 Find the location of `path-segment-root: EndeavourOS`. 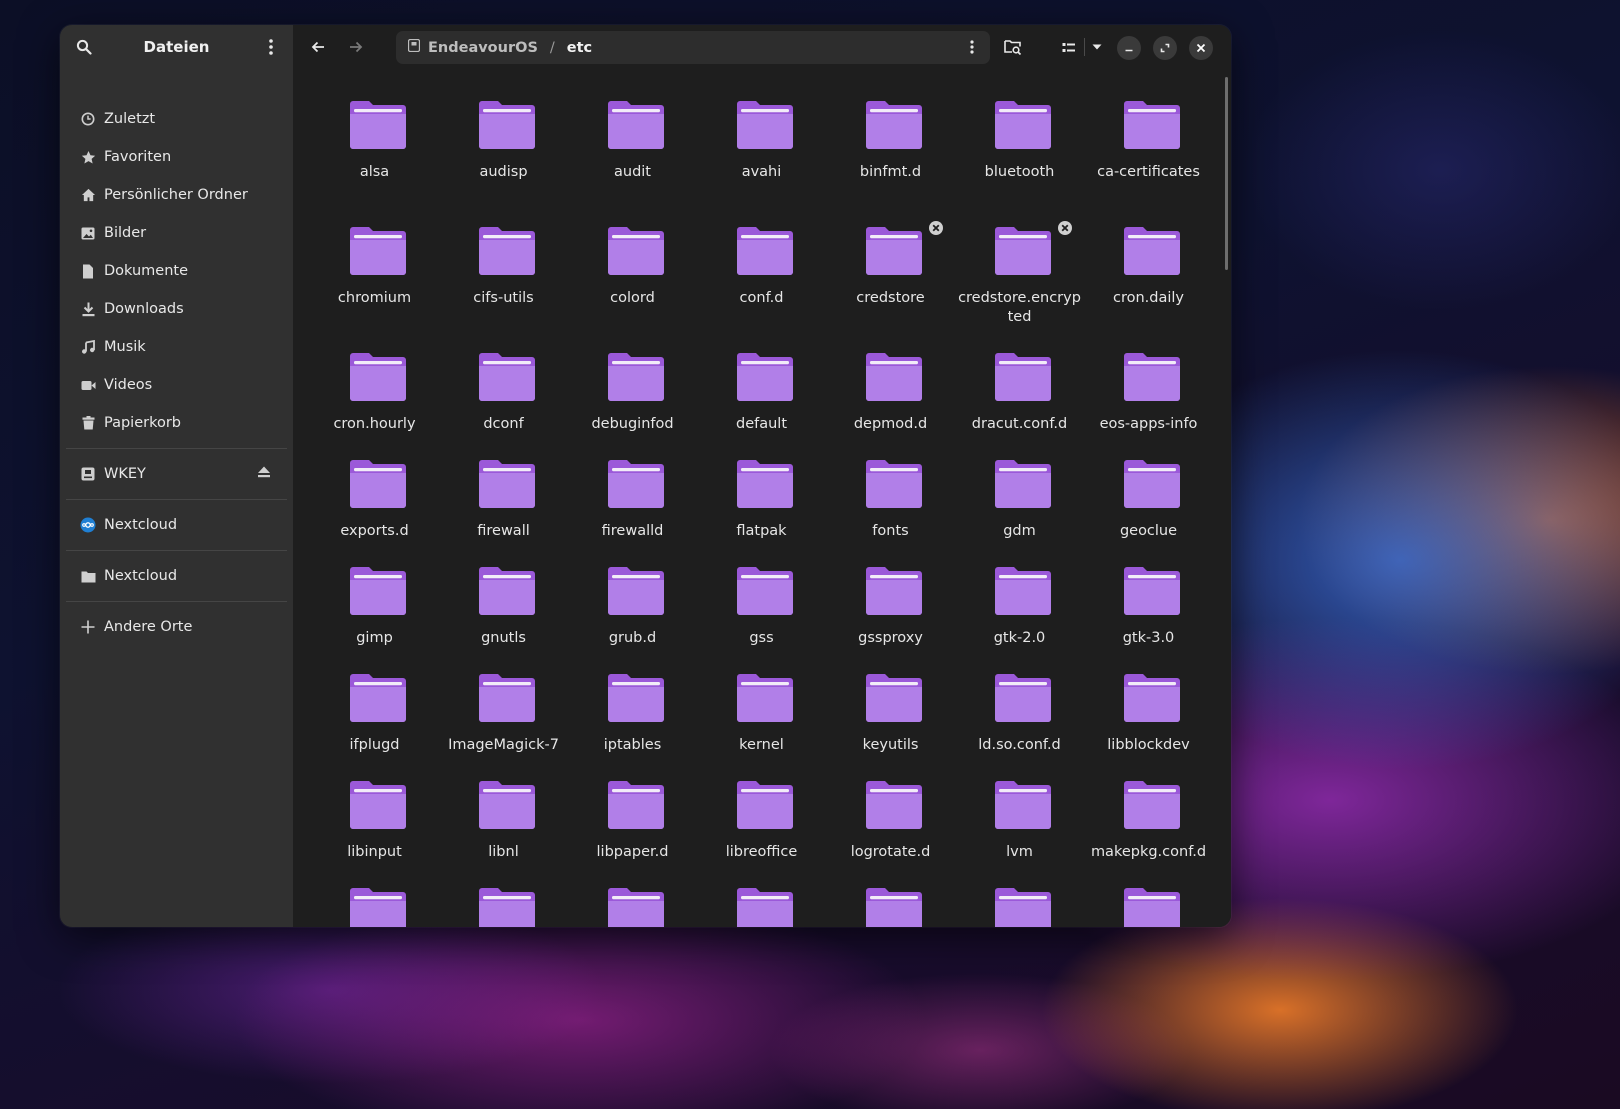

path-segment-root: EndeavourOS is located at coordinates (483, 48).